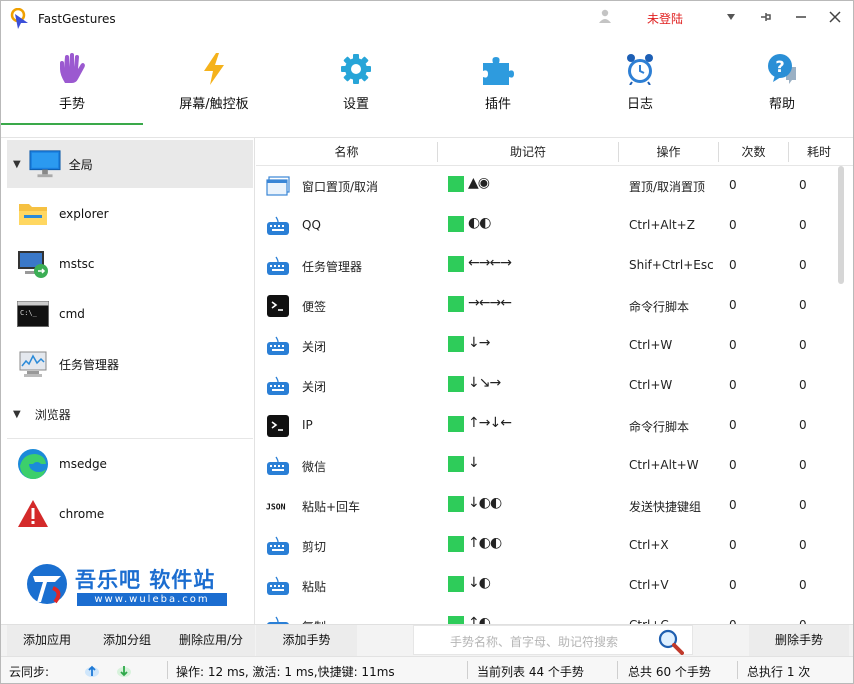 This screenshot has height=684, width=854. Describe the element at coordinates (130, 314) in the screenshot. I see `sidebar-item-cmd: C:\_ cmd` at that location.